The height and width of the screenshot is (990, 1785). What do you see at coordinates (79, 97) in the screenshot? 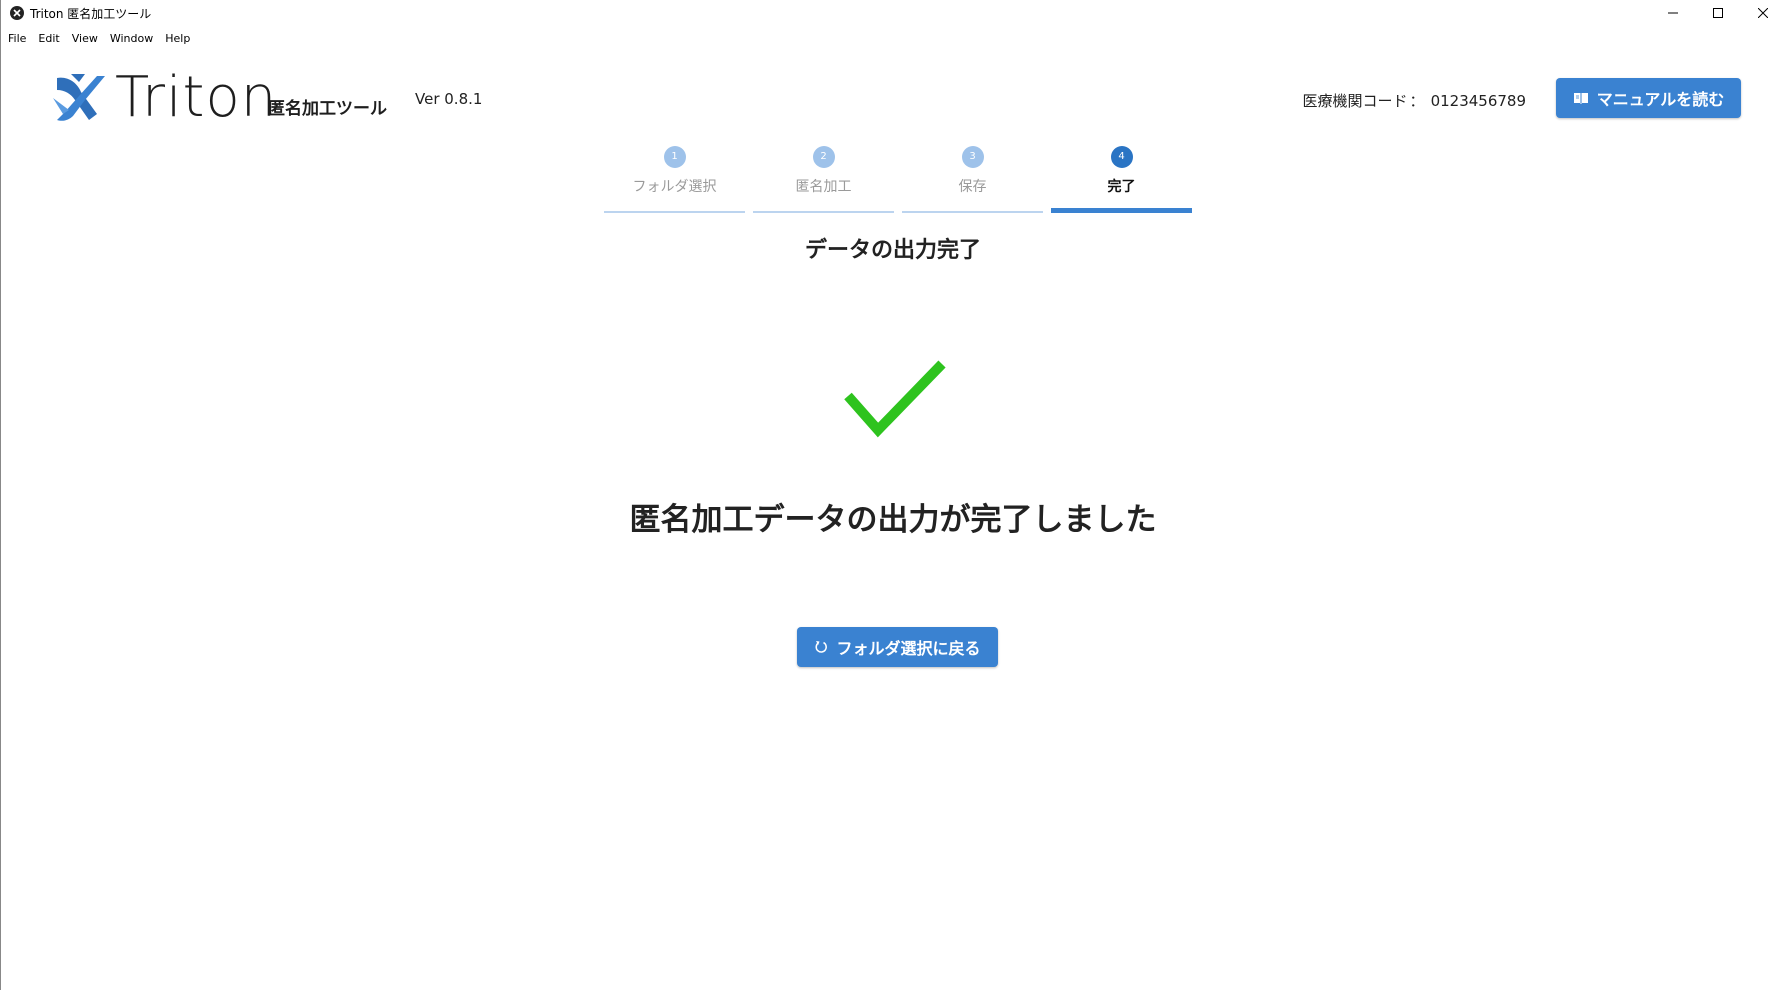
I see `triton-mark-icon` at bounding box center [79, 97].